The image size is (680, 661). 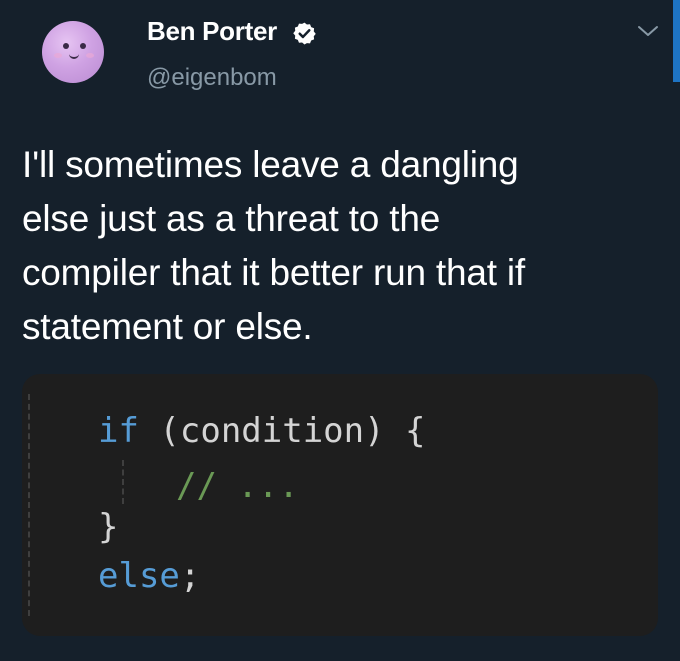 I want to click on code-keyword-if: if, so click(x=118, y=431).